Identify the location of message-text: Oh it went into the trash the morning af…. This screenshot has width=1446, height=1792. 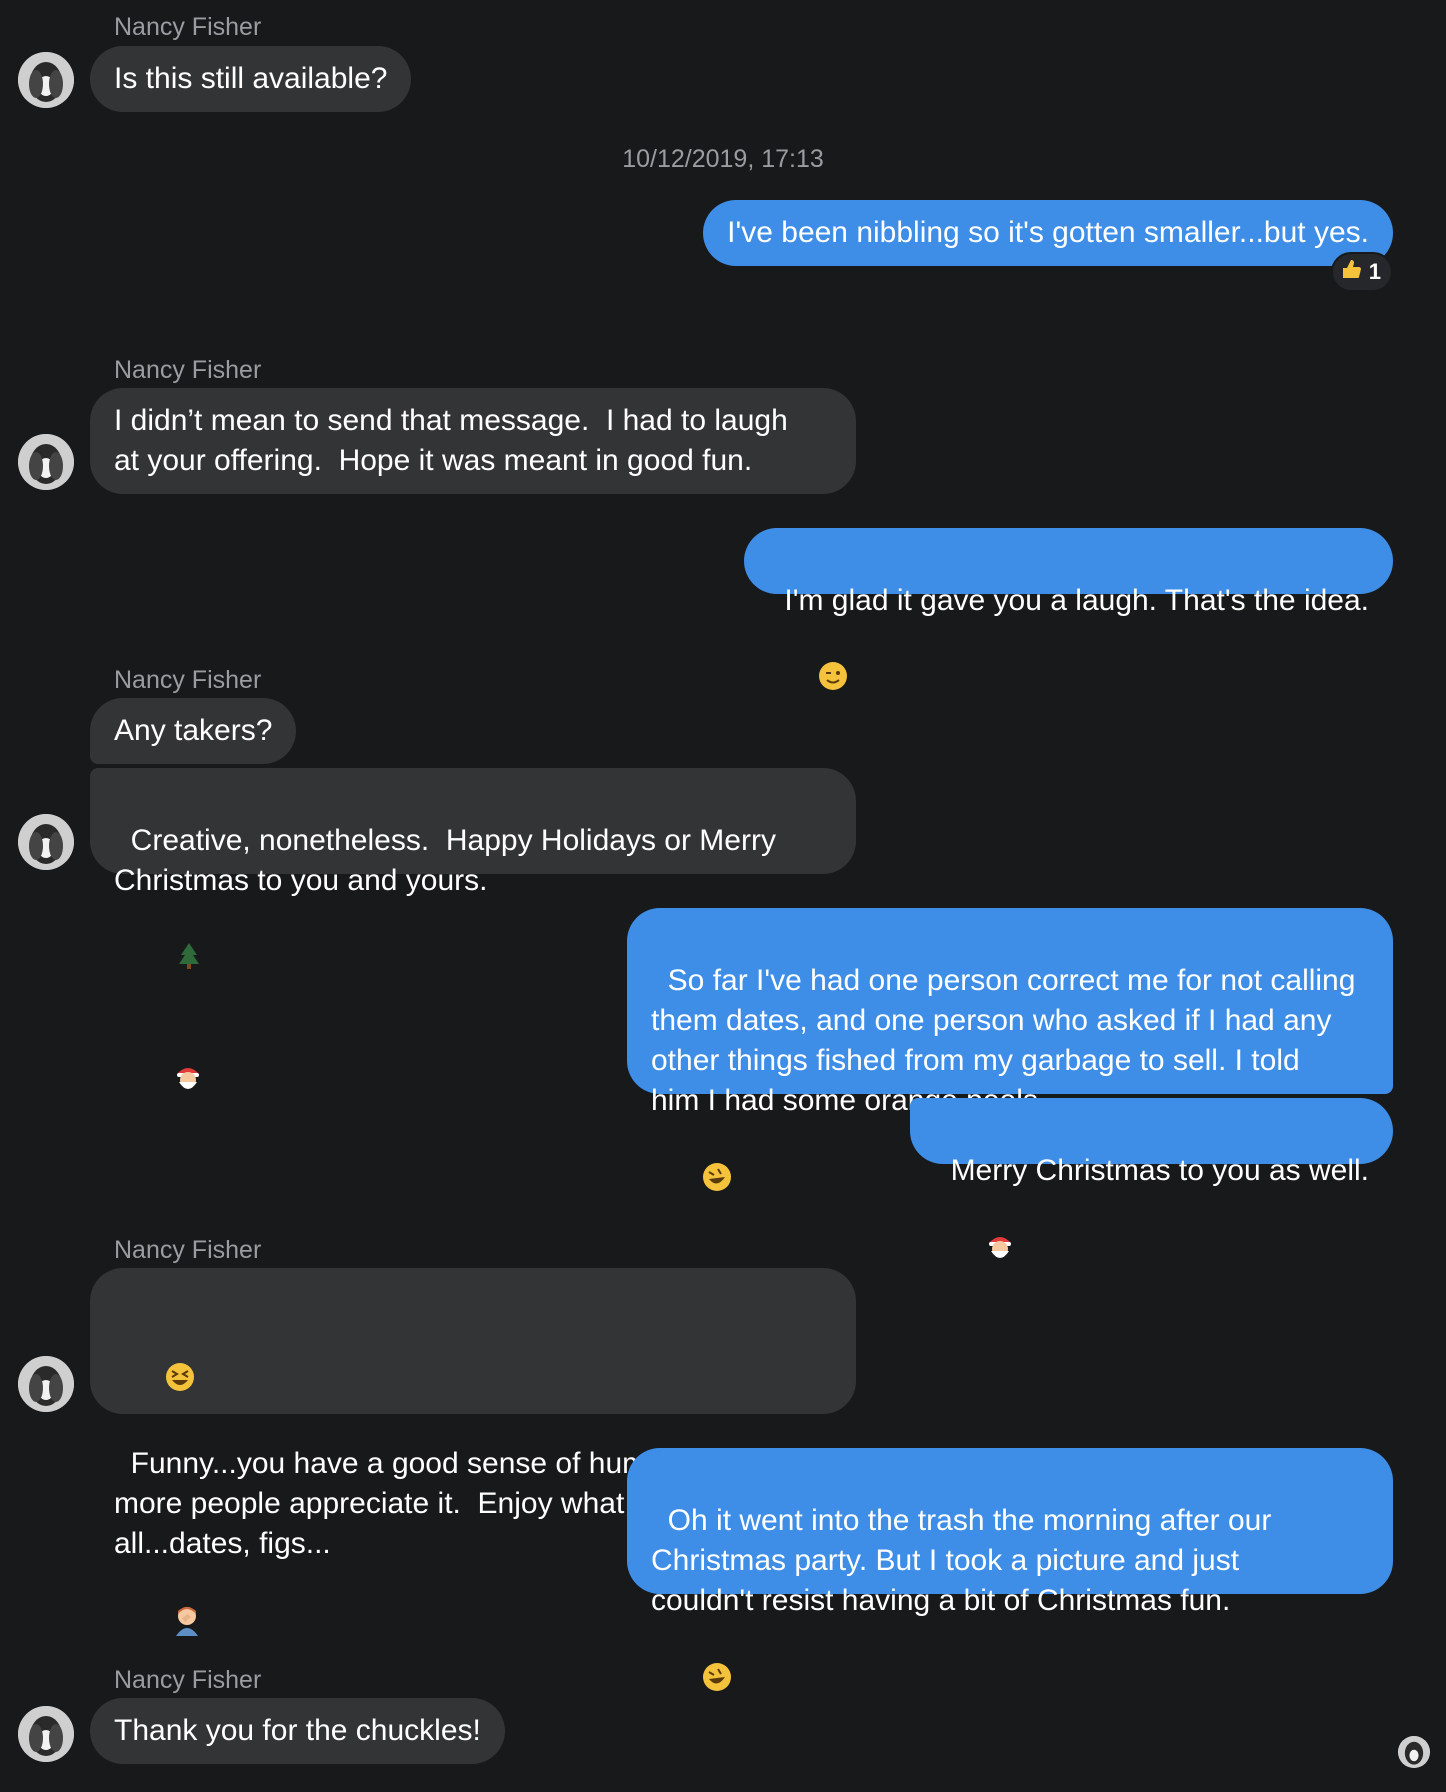
(961, 1560).